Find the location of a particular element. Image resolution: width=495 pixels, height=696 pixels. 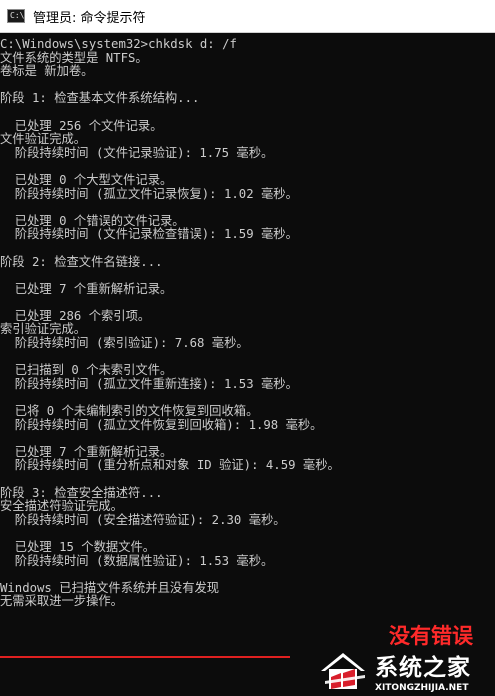

window-title: 管理员: 命令提示符 is located at coordinates (89, 18).